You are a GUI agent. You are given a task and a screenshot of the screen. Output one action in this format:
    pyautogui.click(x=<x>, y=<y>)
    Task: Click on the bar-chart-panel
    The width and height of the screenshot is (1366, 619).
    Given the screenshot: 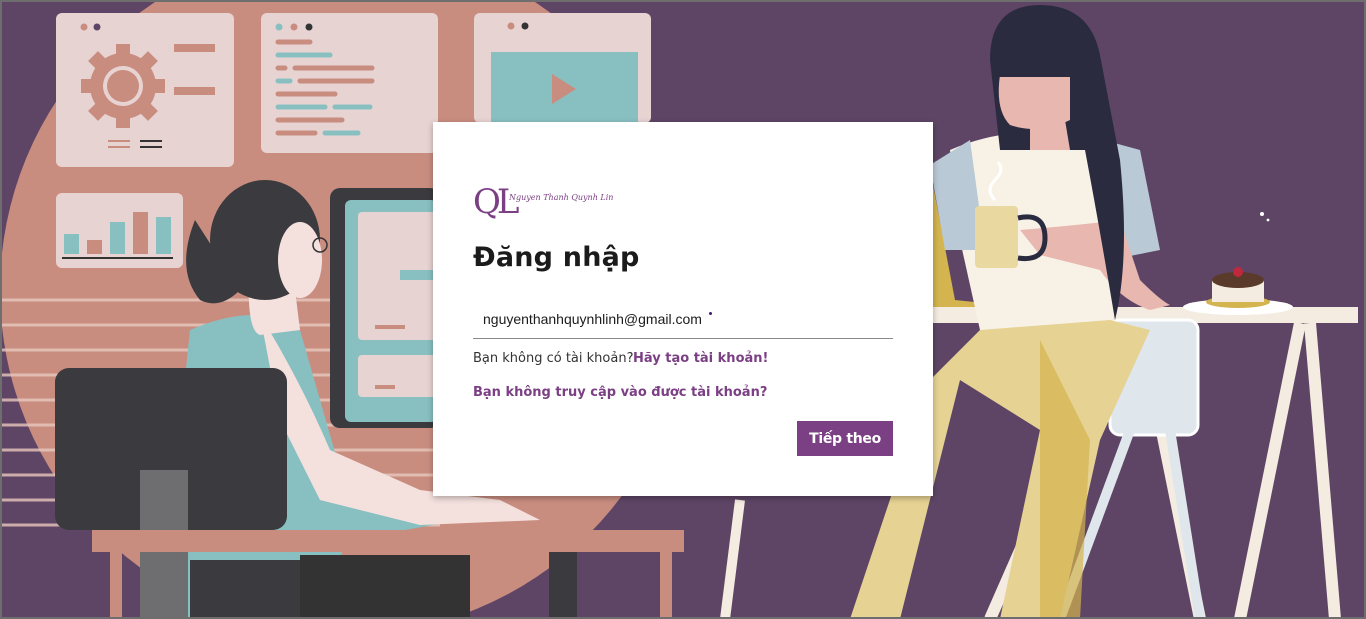 What is the action you would take?
    pyautogui.click(x=119, y=230)
    